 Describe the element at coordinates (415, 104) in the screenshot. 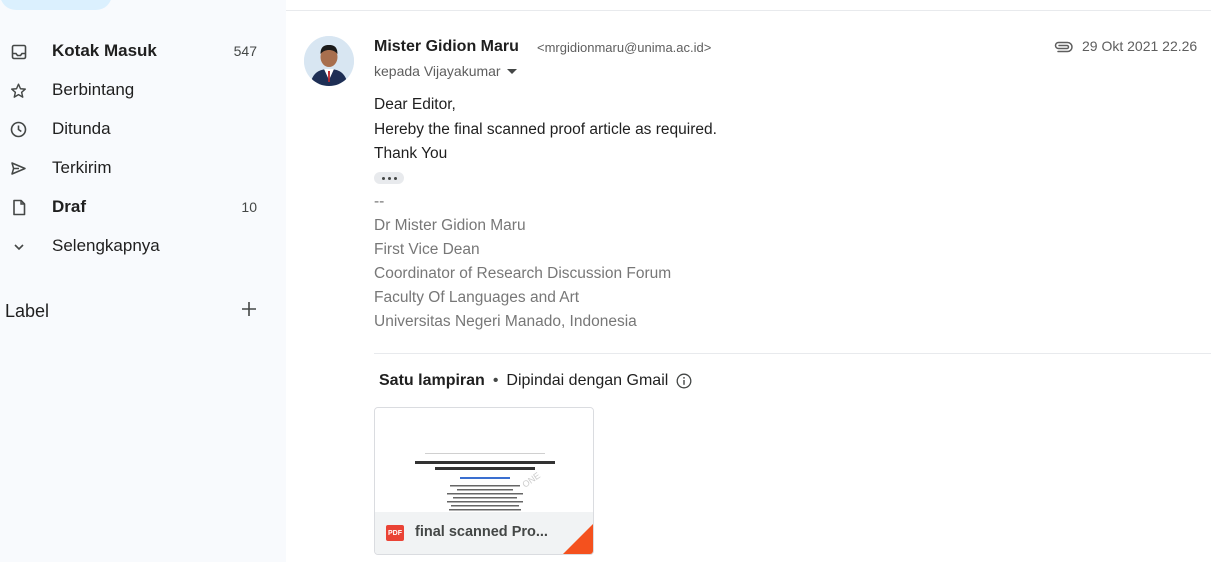

I see `body-line: Dear Editor,` at that location.